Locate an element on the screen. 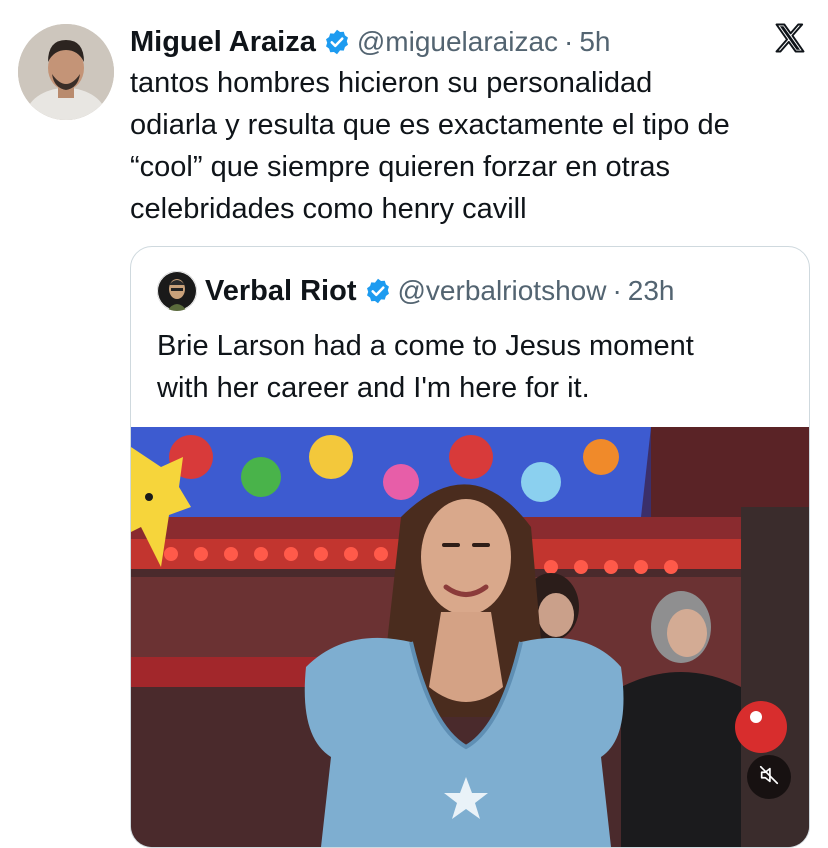 This screenshot has height=848, width=828. mute-icon is located at coordinates (769, 777).